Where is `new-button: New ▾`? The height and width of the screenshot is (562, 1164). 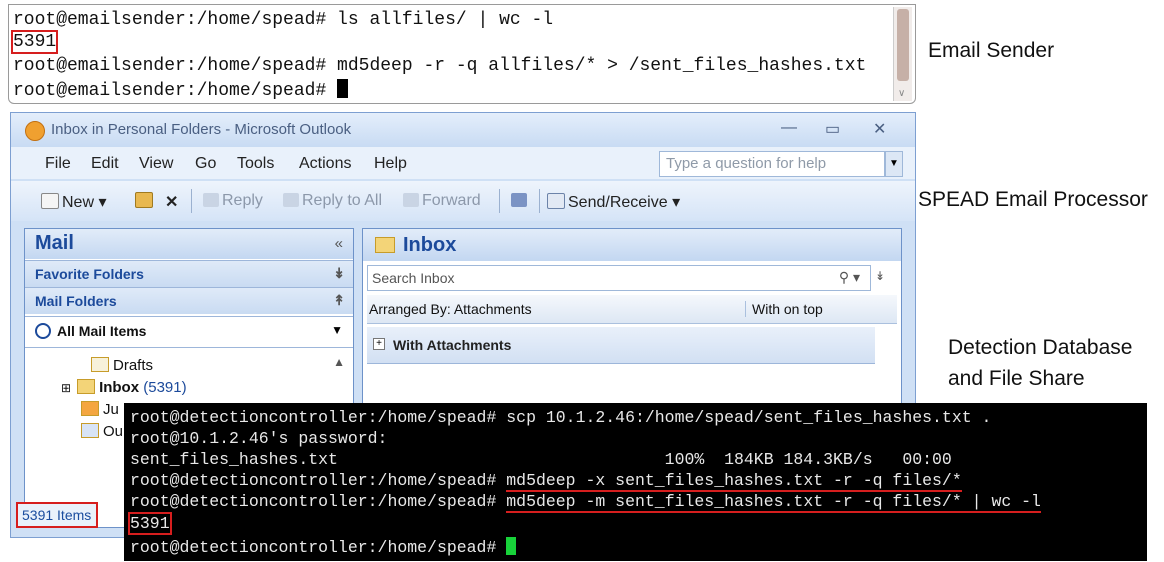 new-button: New ▾ is located at coordinates (74, 202).